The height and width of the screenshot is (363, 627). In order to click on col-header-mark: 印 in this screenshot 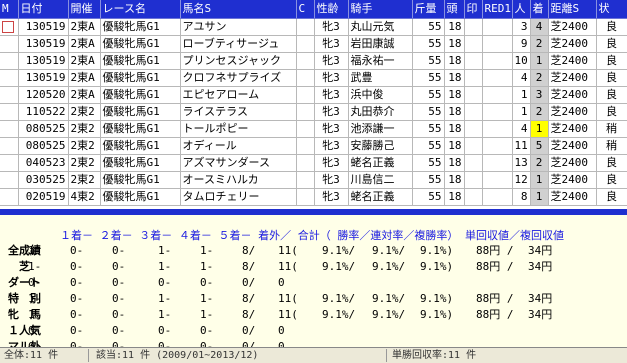, I will do `click(473, 9)`.